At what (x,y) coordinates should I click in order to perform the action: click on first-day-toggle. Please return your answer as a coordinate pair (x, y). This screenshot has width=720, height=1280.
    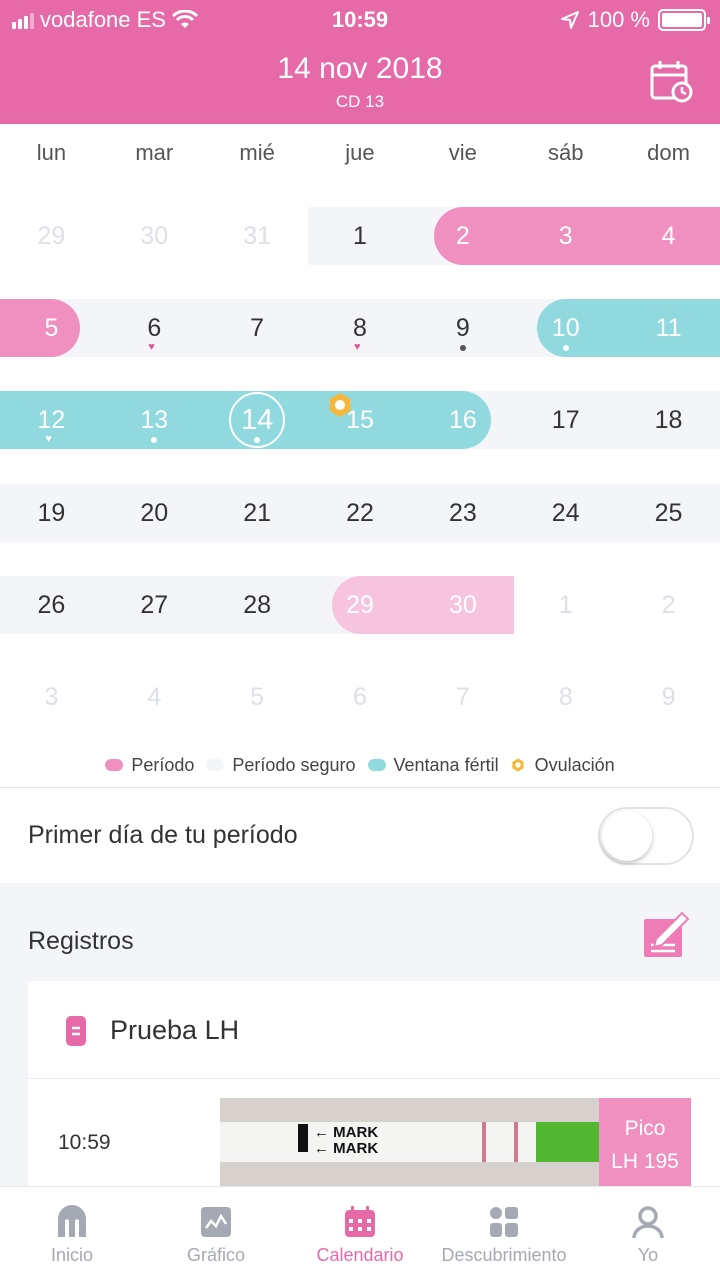
    Looking at the image, I should click on (646, 836).